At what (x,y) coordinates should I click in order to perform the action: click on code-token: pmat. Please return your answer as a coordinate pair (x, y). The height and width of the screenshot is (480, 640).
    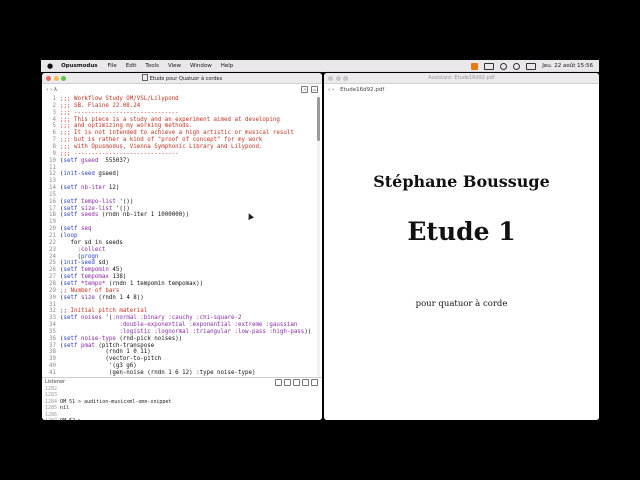
    Looking at the image, I should click on (86, 345).